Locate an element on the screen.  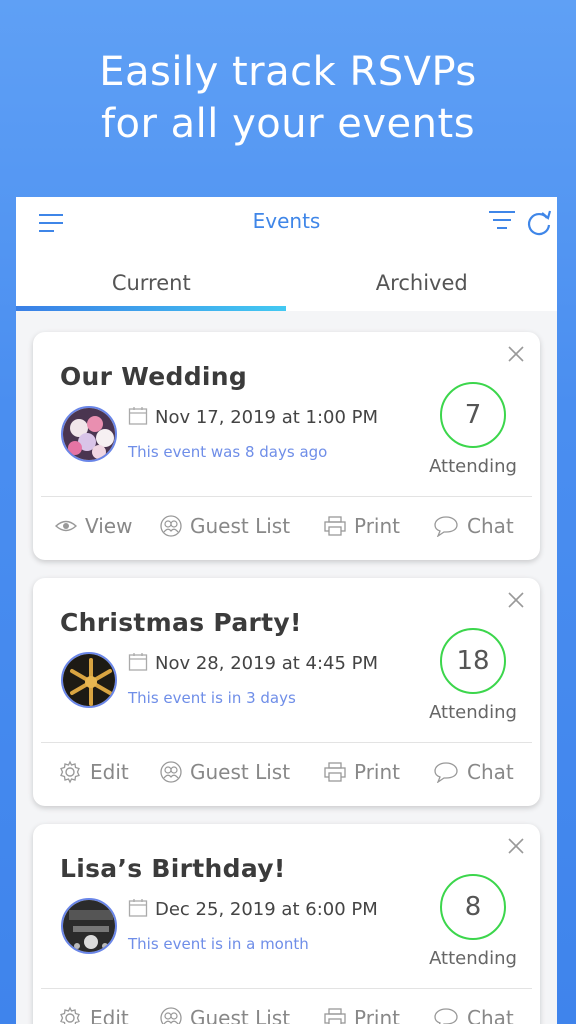
eye-icon is located at coordinates (66, 526).